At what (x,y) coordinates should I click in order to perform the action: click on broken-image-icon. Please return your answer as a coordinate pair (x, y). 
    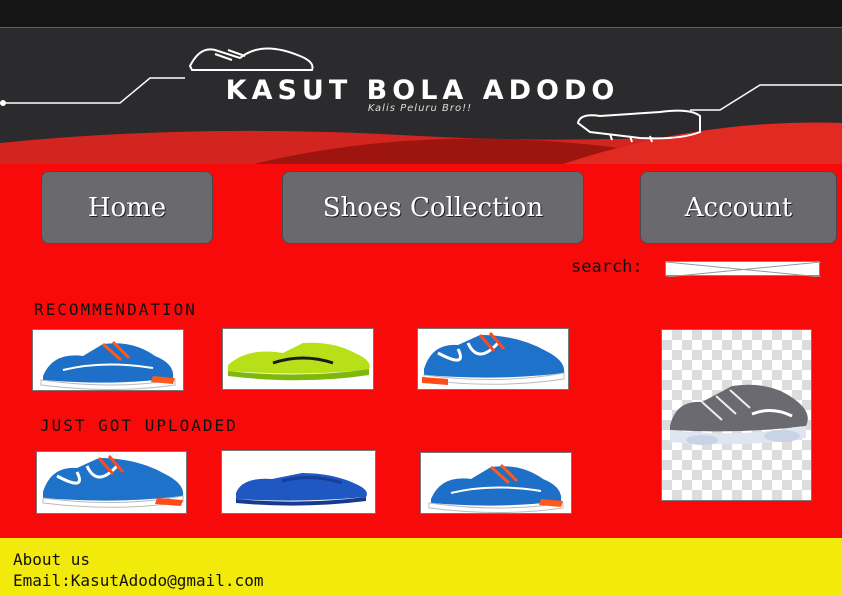
    Looking at the image, I should click on (743, 269).